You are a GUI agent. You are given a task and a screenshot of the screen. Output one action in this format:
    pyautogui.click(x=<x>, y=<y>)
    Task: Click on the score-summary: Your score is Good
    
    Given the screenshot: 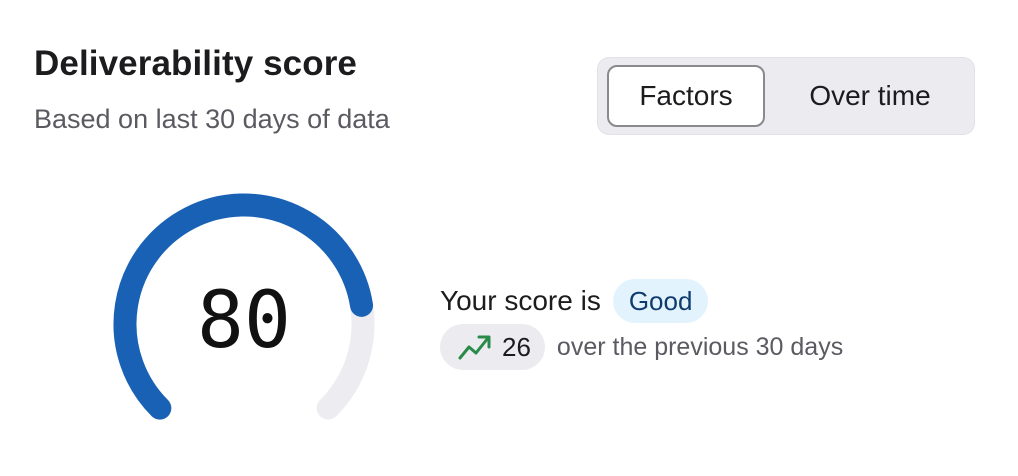 What is the action you would take?
    pyautogui.click(x=574, y=301)
    